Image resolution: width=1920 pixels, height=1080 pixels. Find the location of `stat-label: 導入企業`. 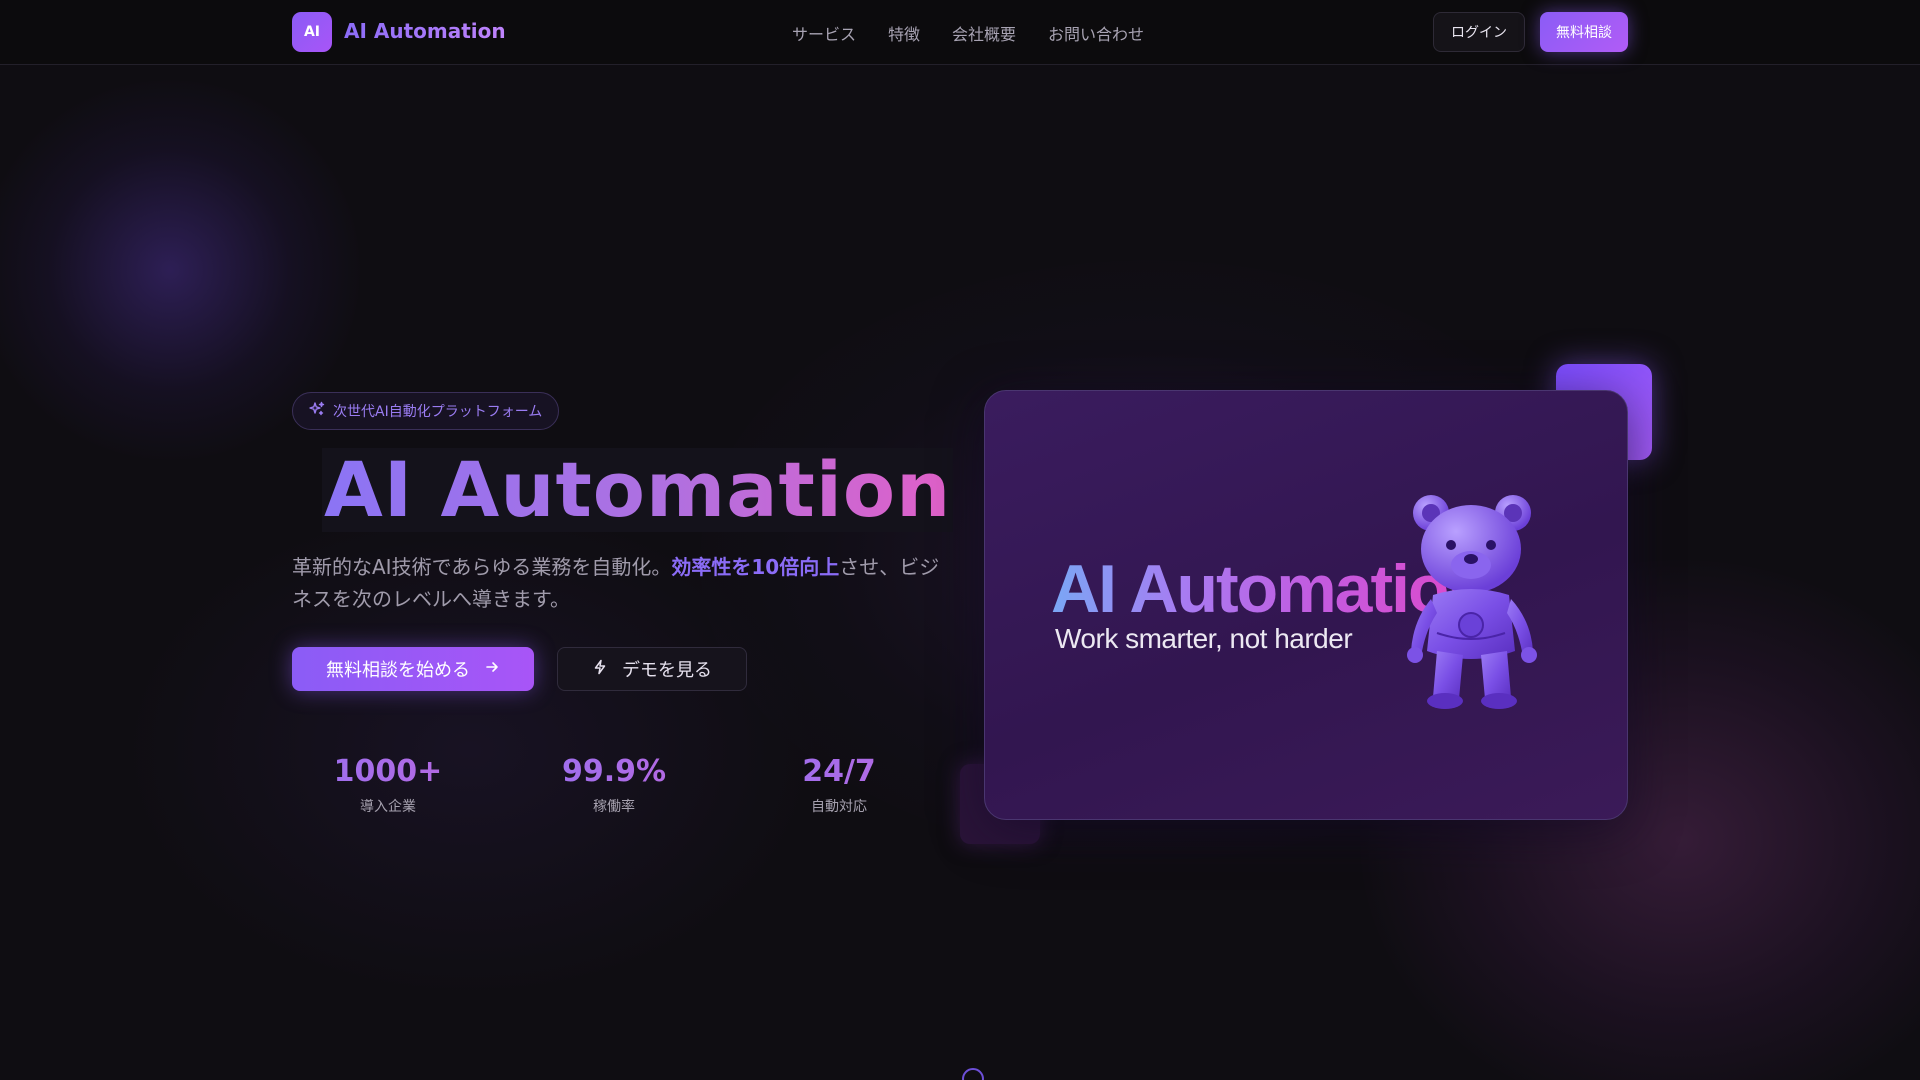

stat-label: 導入企業 is located at coordinates (388, 807).